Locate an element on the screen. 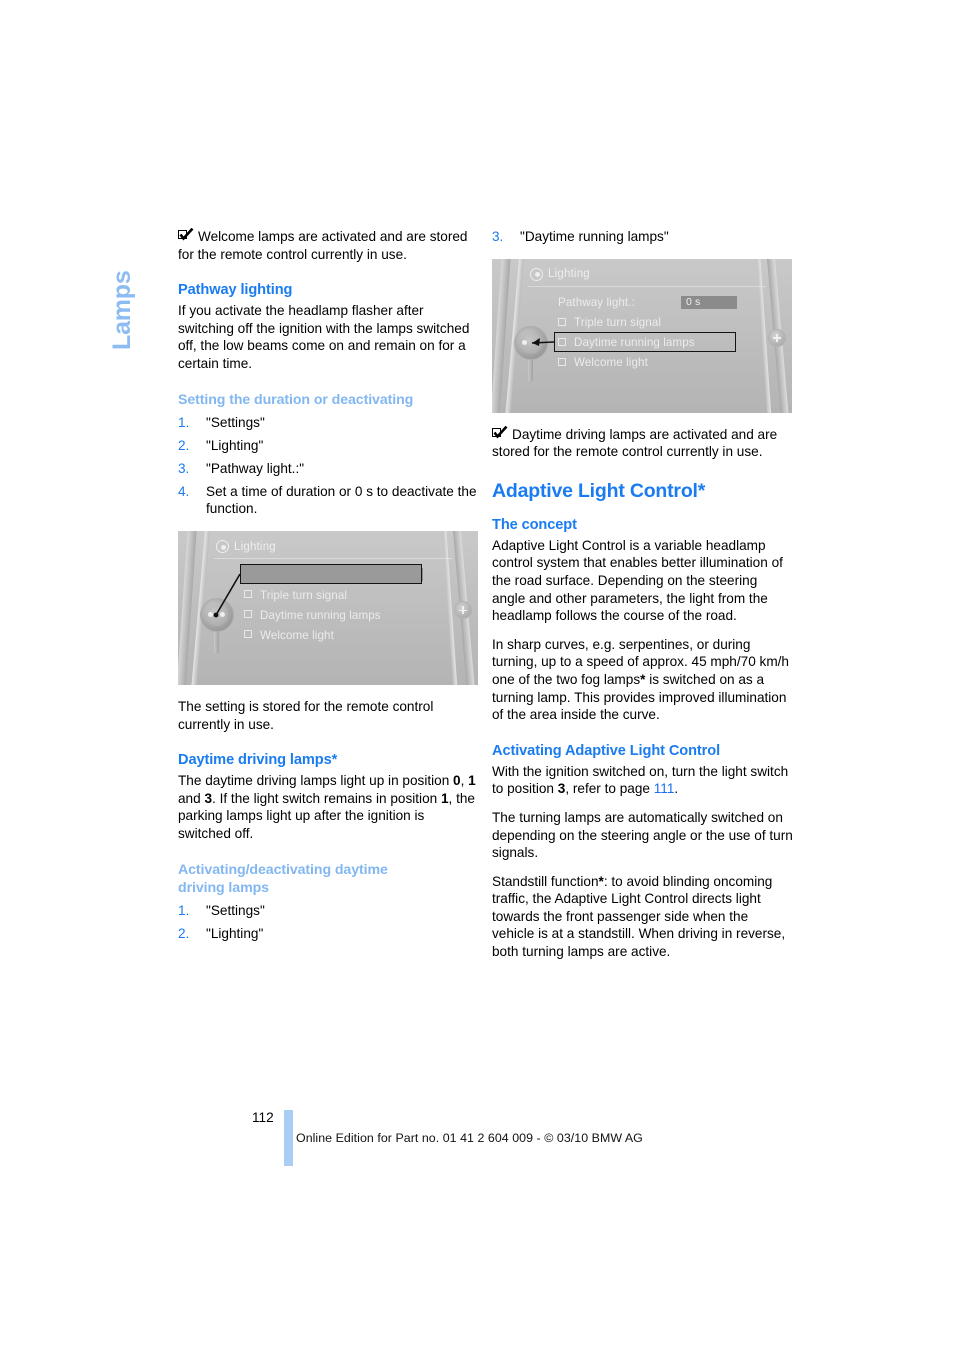 Image resolution: width=954 pixels, height=1350 pixels. heading-activating-alc: Activating Adaptive Light Control is located at coordinates (606, 750).